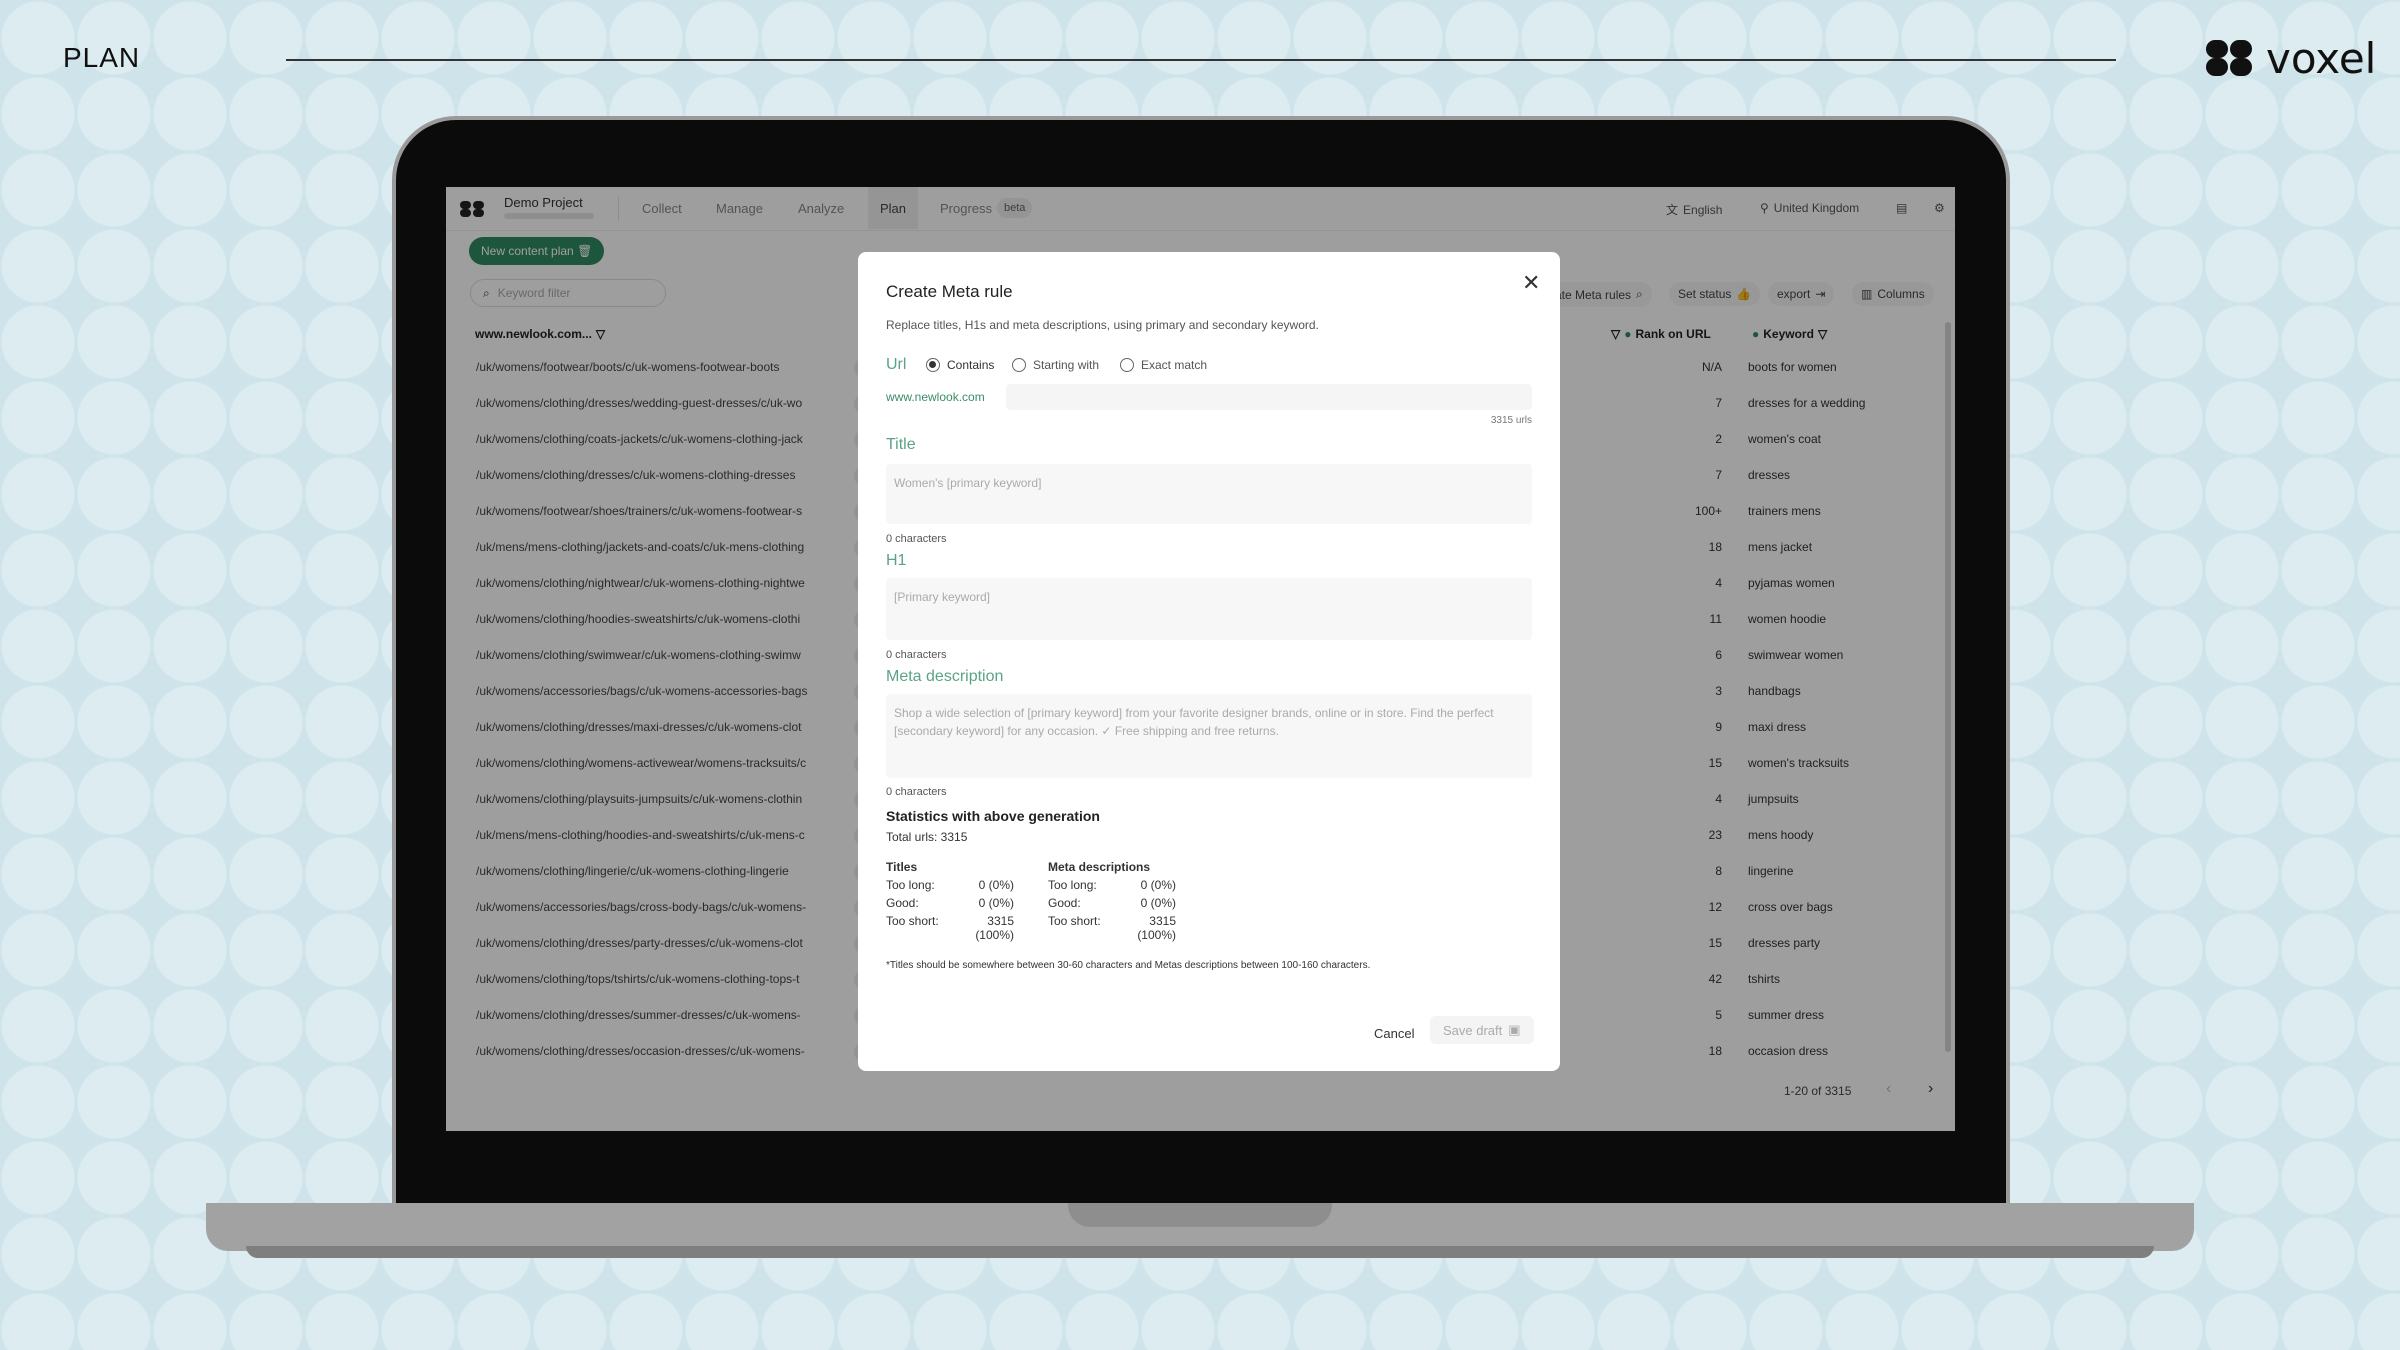  What do you see at coordinates (1200, 1215) in the screenshot?
I see `laptop-notch` at bounding box center [1200, 1215].